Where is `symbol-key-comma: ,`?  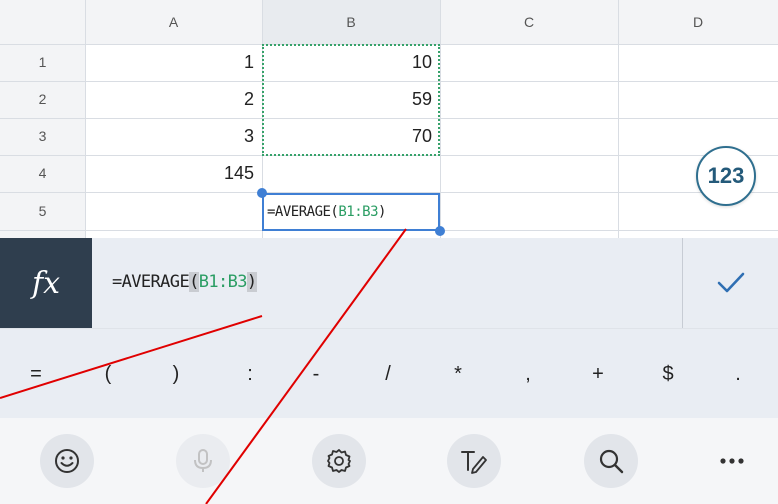
symbol-key-comma: , is located at coordinates (528, 374).